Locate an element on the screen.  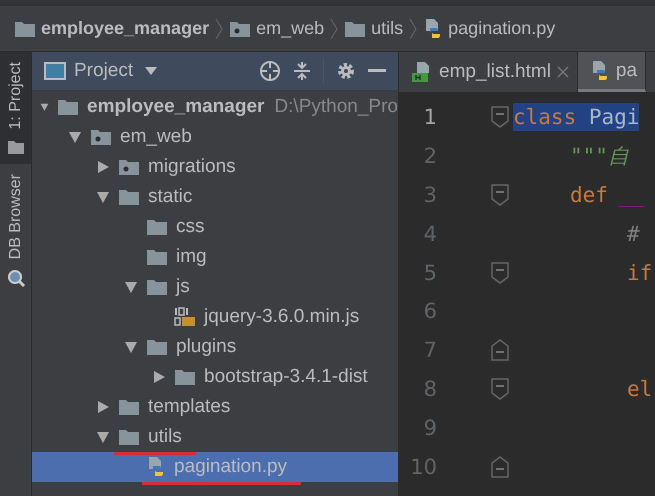
editor-tab: emp_list.html is located at coordinates (488, 72).